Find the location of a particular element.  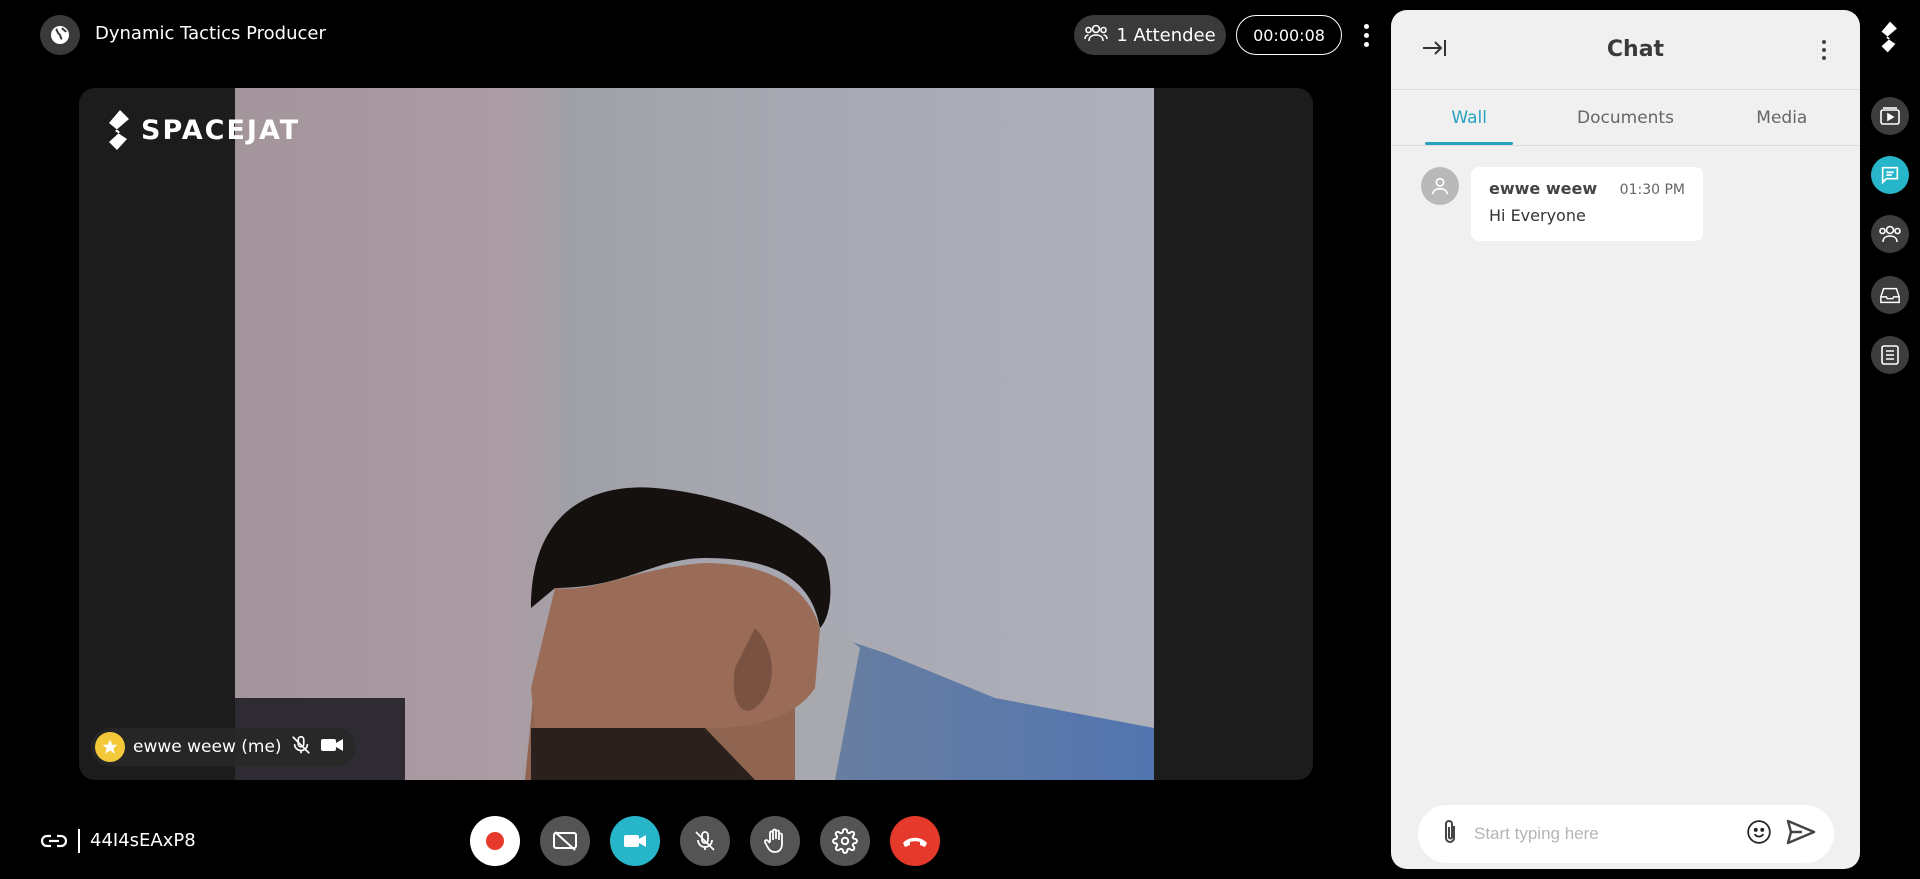

call-controls is located at coordinates (705, 841).